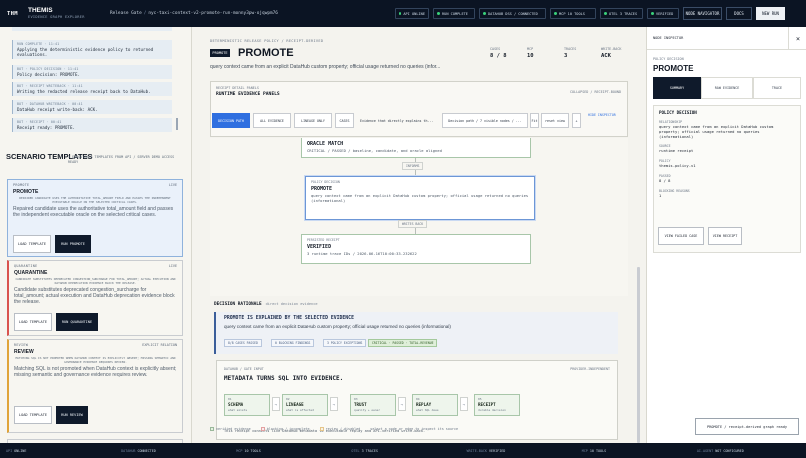 This screenshot has height=458, width=806. What do you see at coordinates (413, 166) in the screenshot?
I see `edge-informs: INFORMS` at bounding box center [413, 166].